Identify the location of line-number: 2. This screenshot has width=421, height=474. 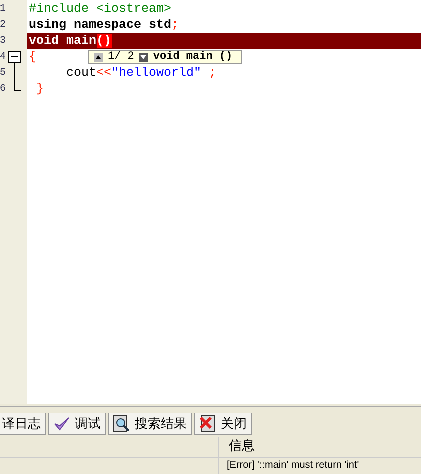
(4, 25).